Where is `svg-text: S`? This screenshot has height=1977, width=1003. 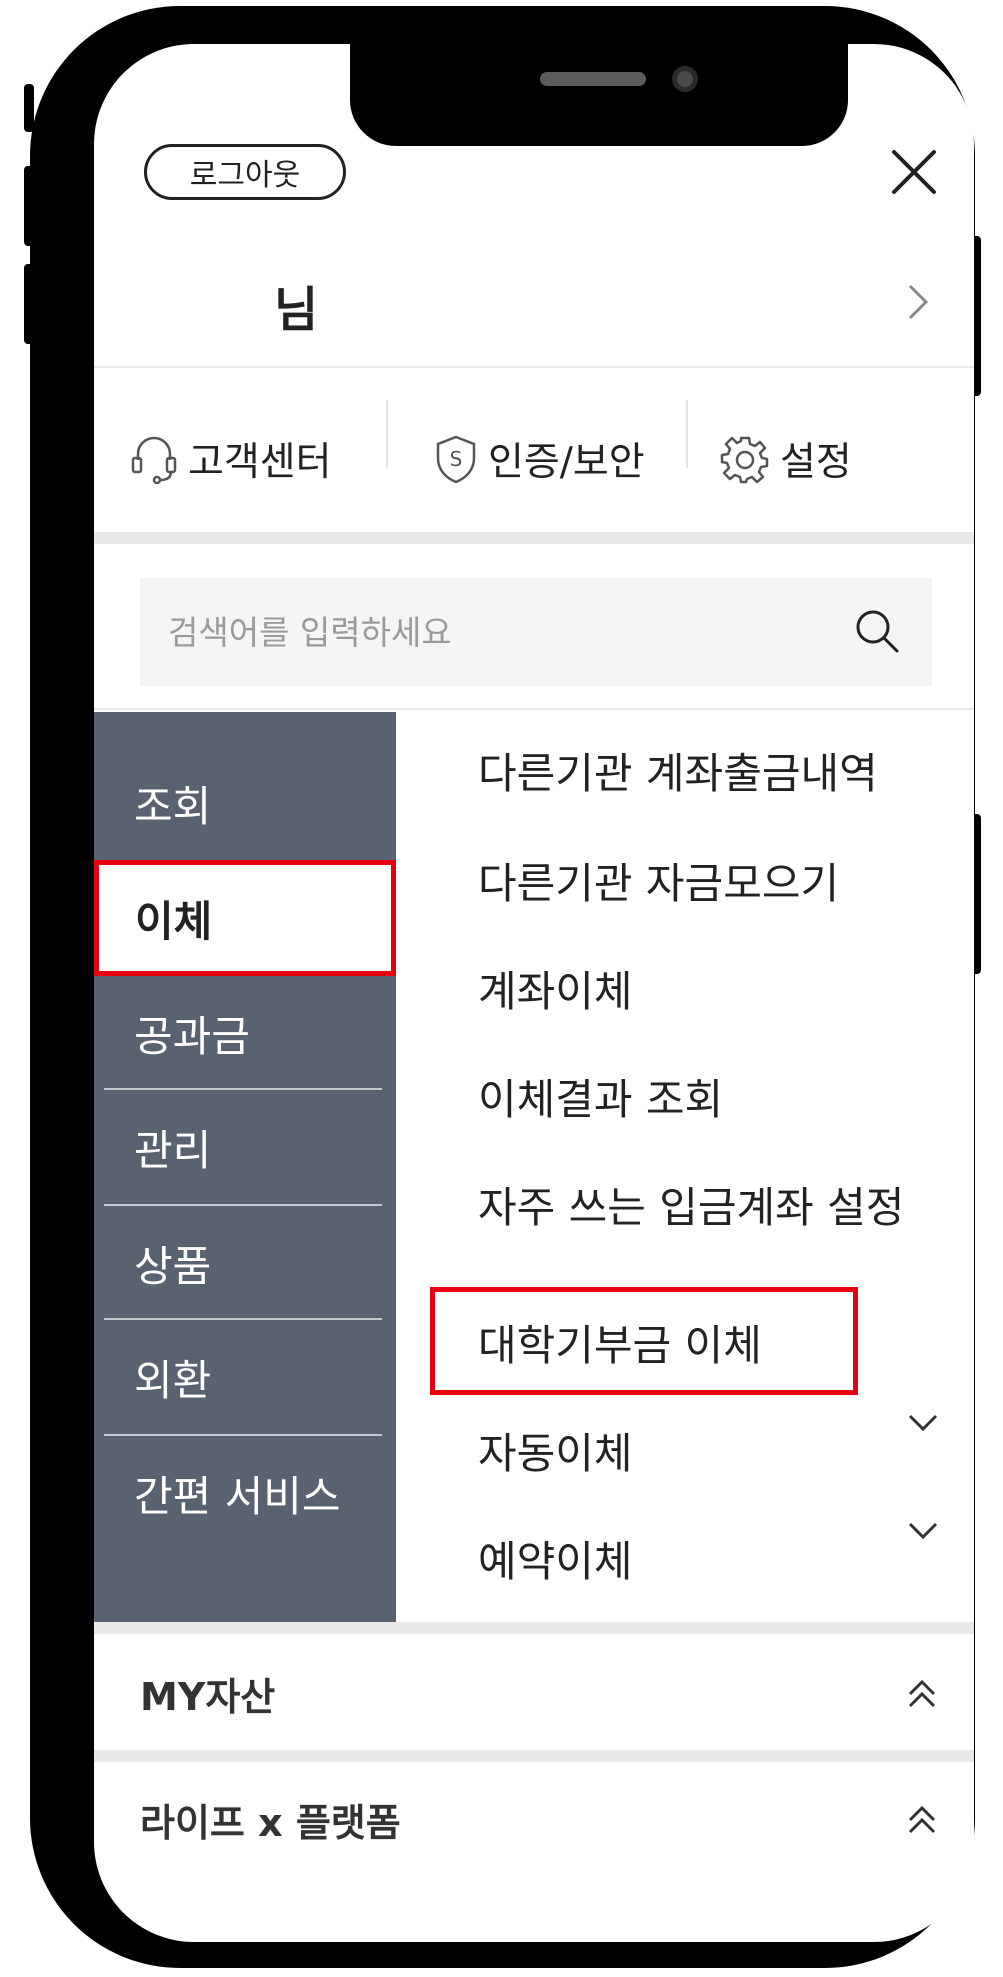
svg-text: S is located at coordinates (456, 459).